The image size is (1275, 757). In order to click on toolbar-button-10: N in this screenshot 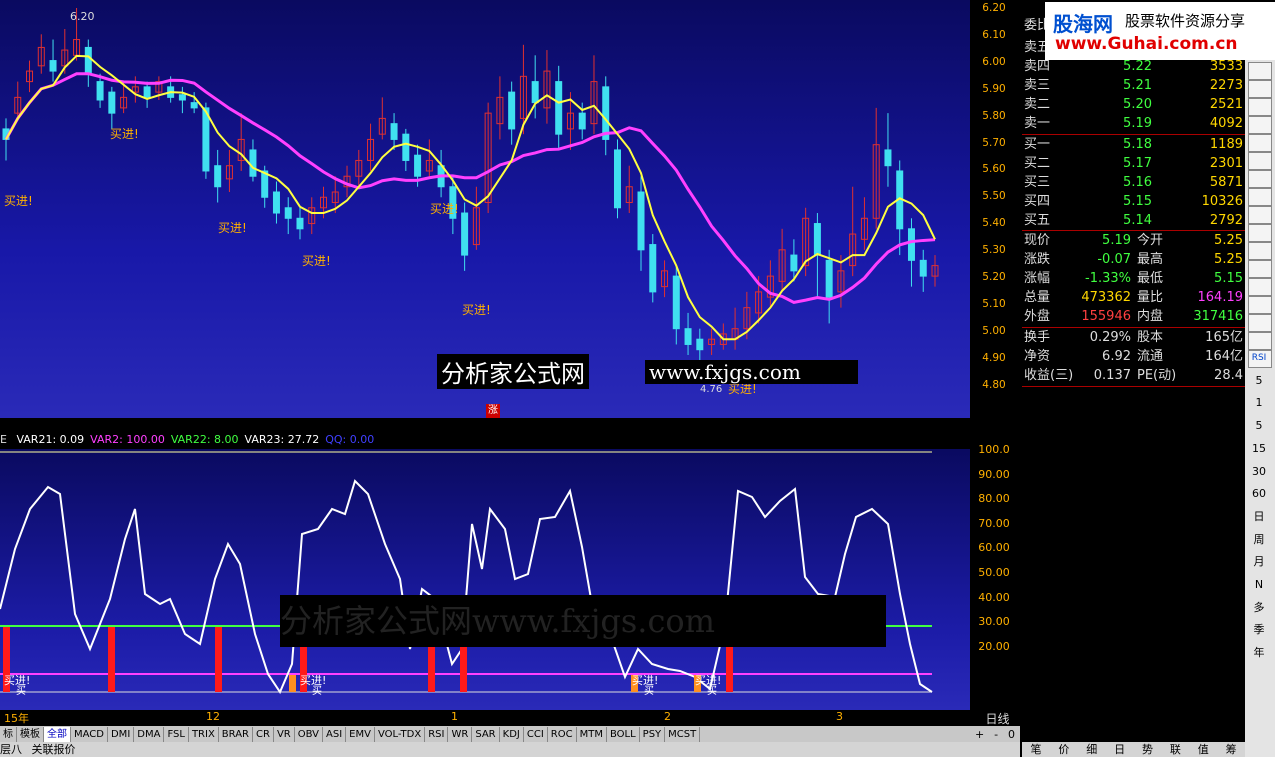, I will do `click(1259, 585)`.